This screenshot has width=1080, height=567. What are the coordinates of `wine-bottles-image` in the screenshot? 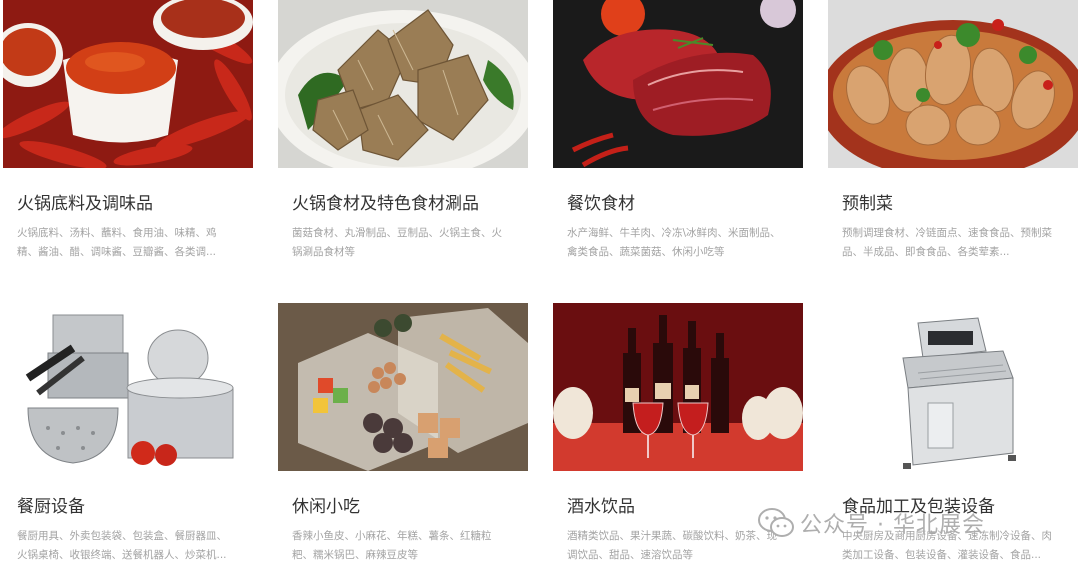 It's located at (678, 387).